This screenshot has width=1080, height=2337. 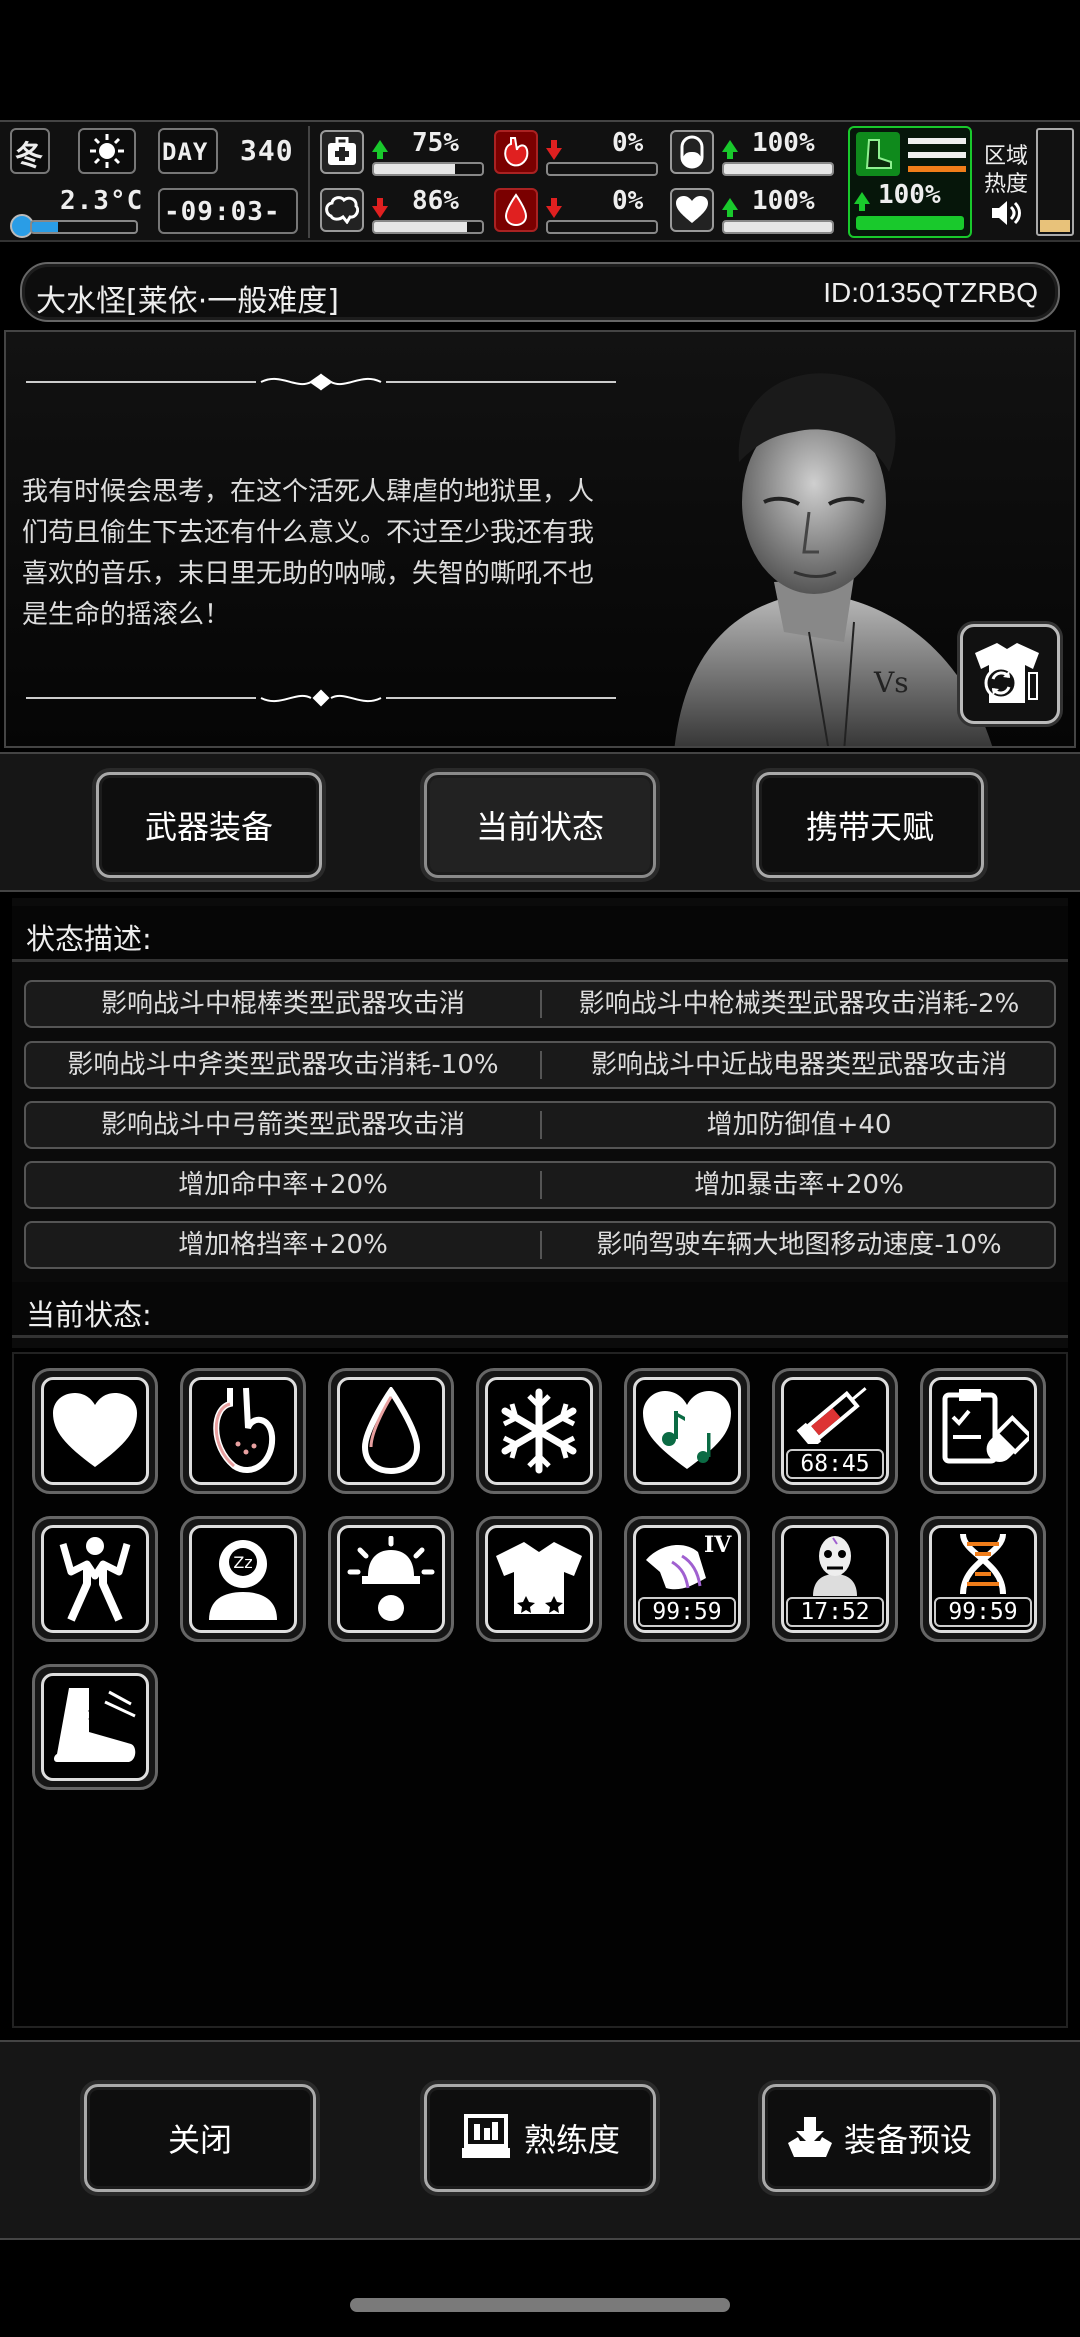 I want to click on status-description-title: 状态描述:, so click(x=89, y=939).